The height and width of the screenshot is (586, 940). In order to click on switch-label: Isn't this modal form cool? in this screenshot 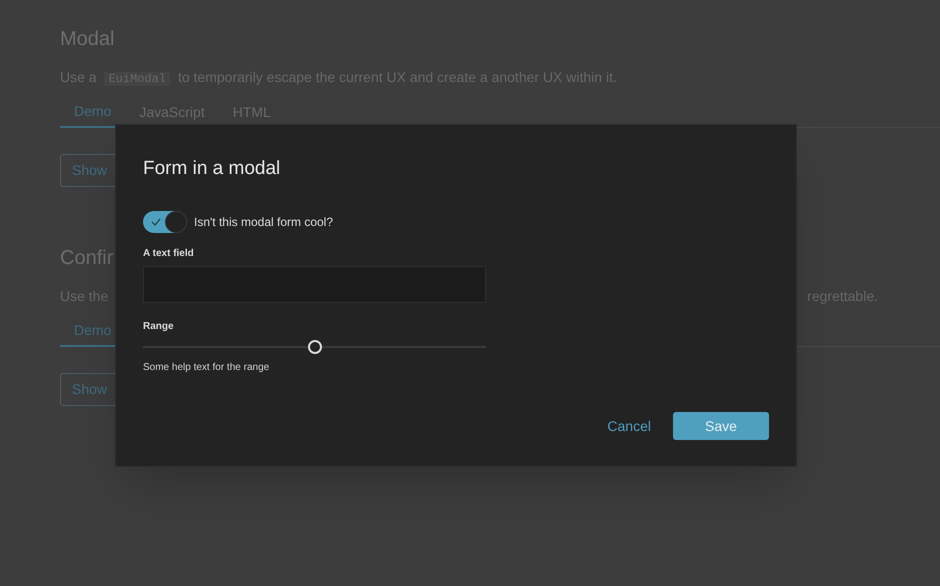, I will do `click(264, 222)`.